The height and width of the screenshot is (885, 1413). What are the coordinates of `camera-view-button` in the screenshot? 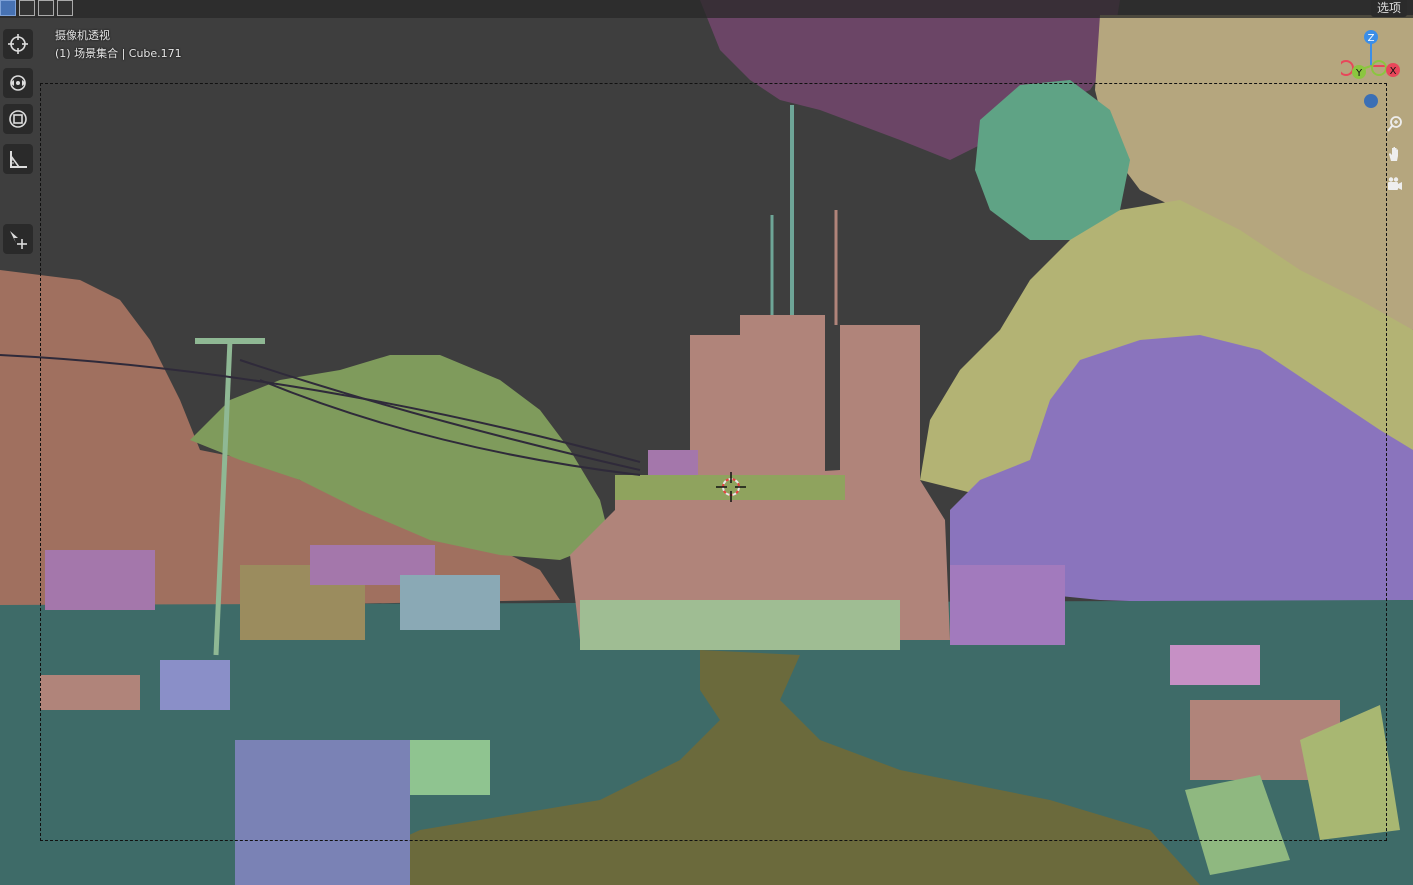 It's located at (1395, 184).